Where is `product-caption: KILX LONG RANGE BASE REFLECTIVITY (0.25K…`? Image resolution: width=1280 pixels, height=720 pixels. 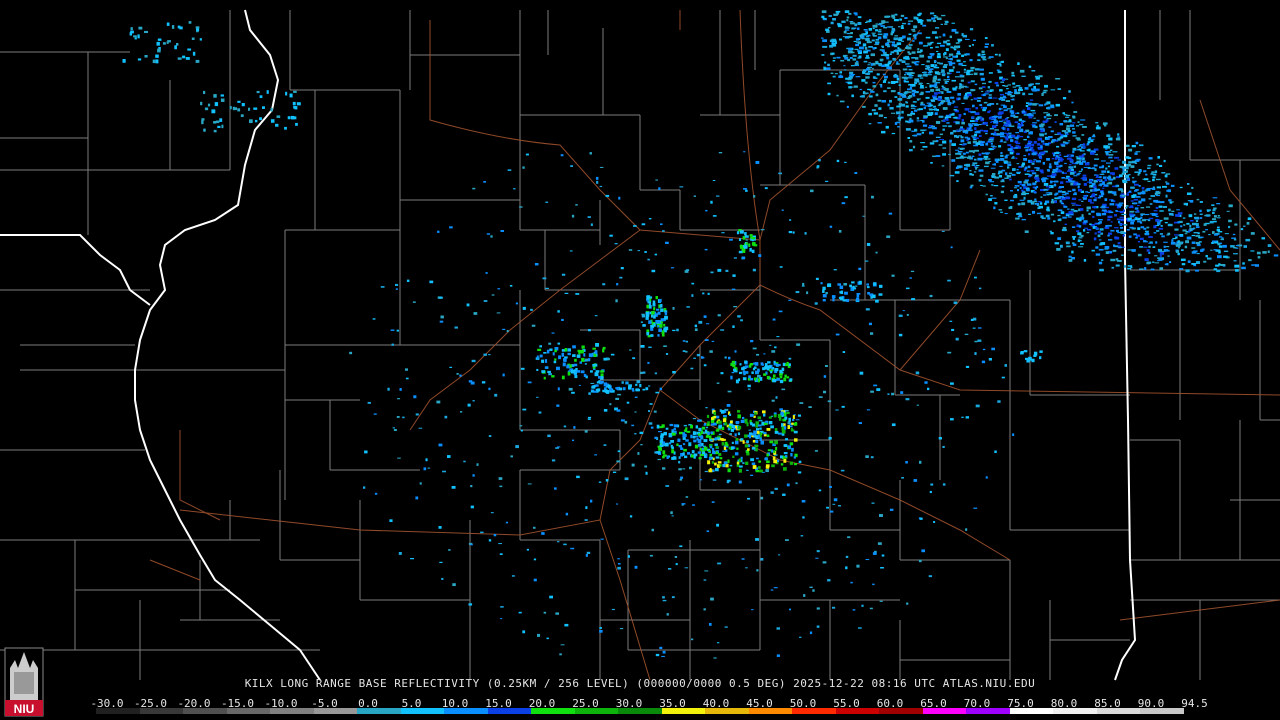 product-caption: KILX LONG RANGE BASE REFLECTIVITY (0.25K… is located at coordinates (640, 683).